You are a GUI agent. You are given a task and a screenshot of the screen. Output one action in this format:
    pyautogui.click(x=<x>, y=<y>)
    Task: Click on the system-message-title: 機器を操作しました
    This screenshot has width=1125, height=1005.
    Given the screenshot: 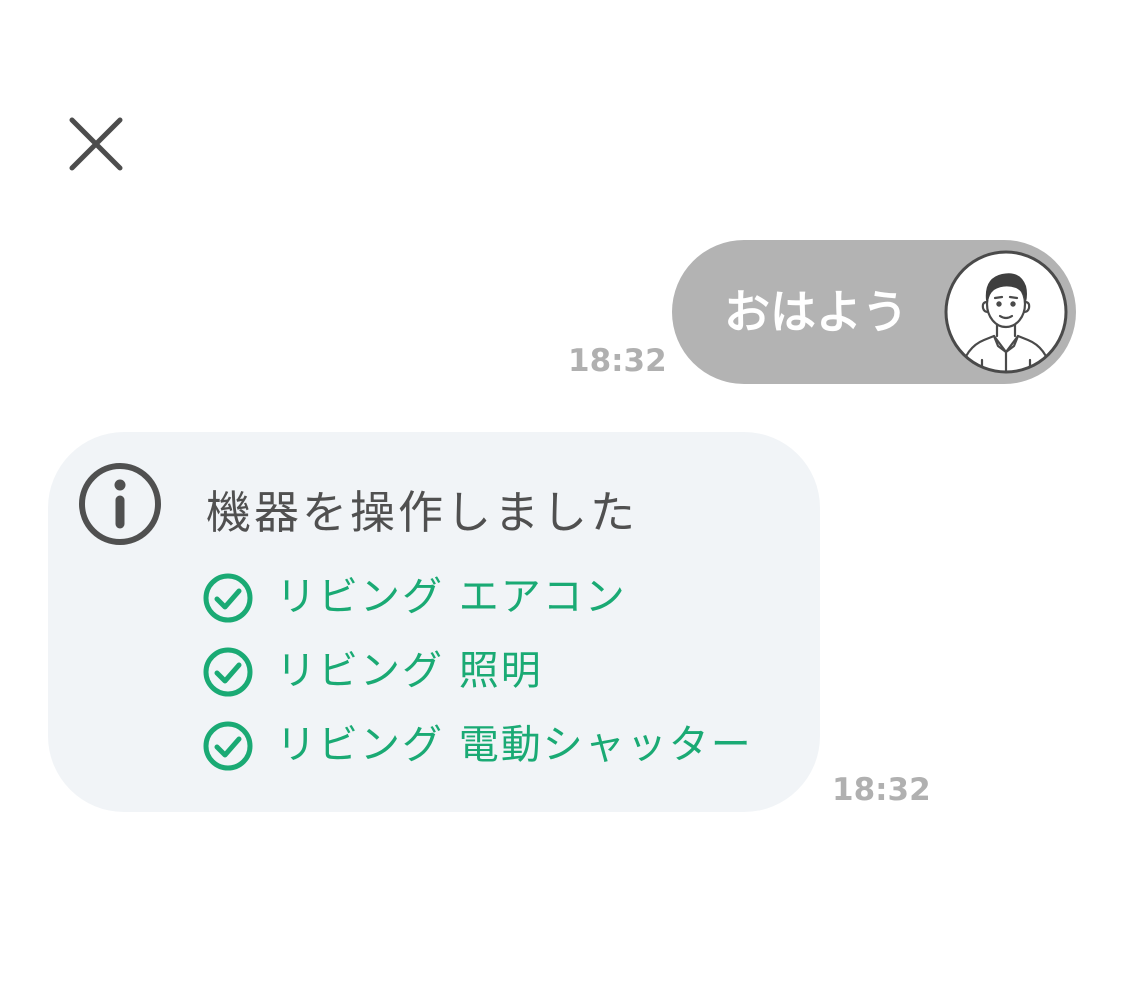 What is the action you would take?
    pyautogui.click(x=422, y=512)
    